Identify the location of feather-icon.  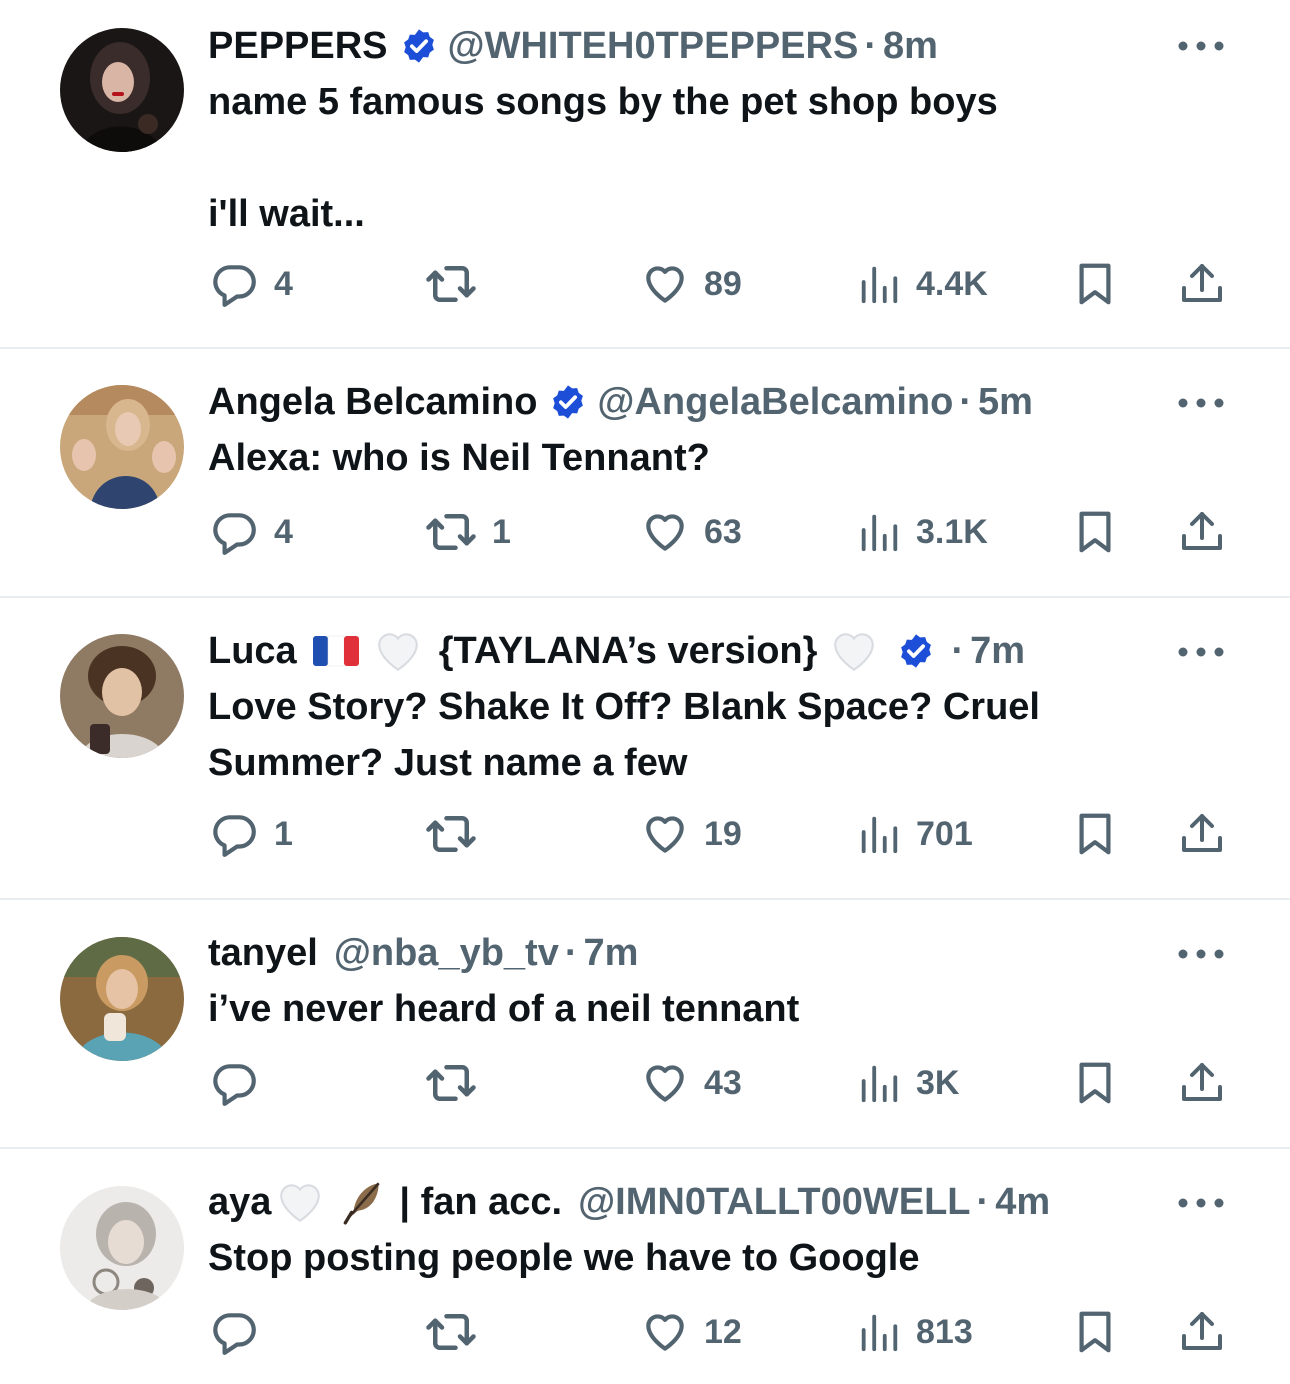
(362, 1203).